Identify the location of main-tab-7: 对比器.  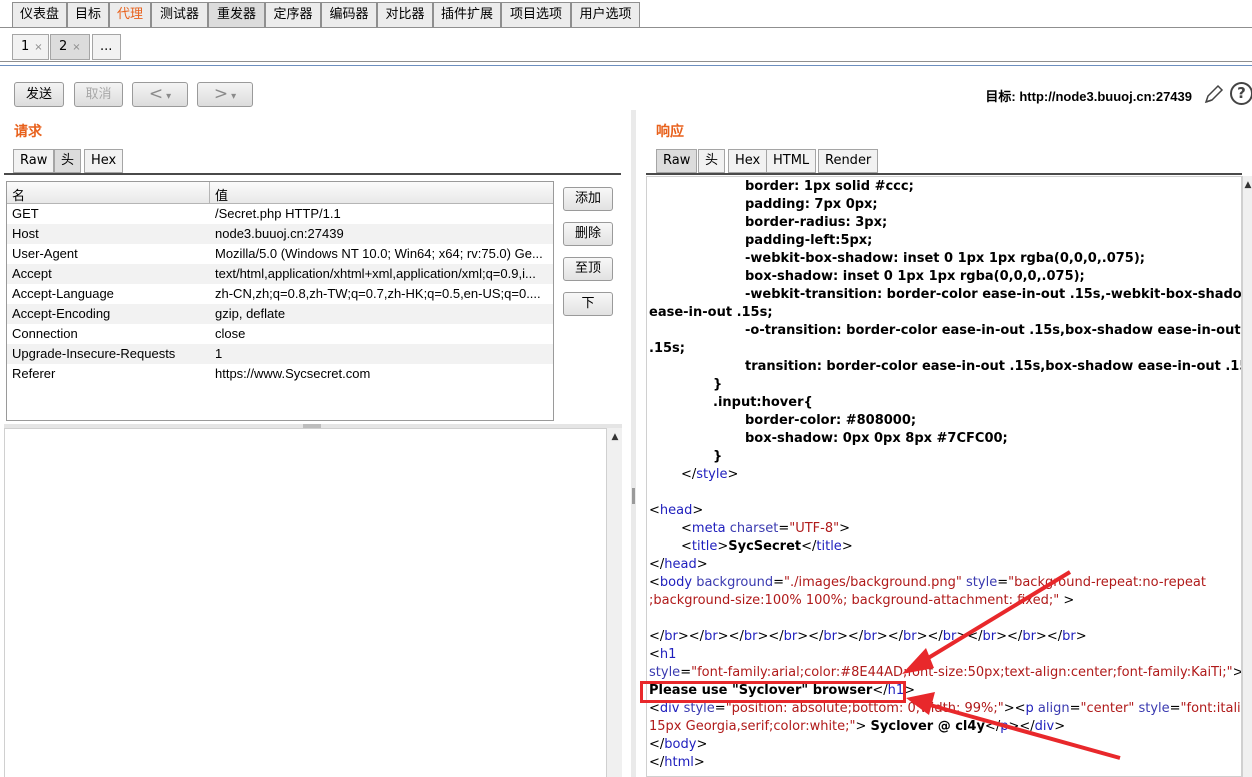
(405, 14).